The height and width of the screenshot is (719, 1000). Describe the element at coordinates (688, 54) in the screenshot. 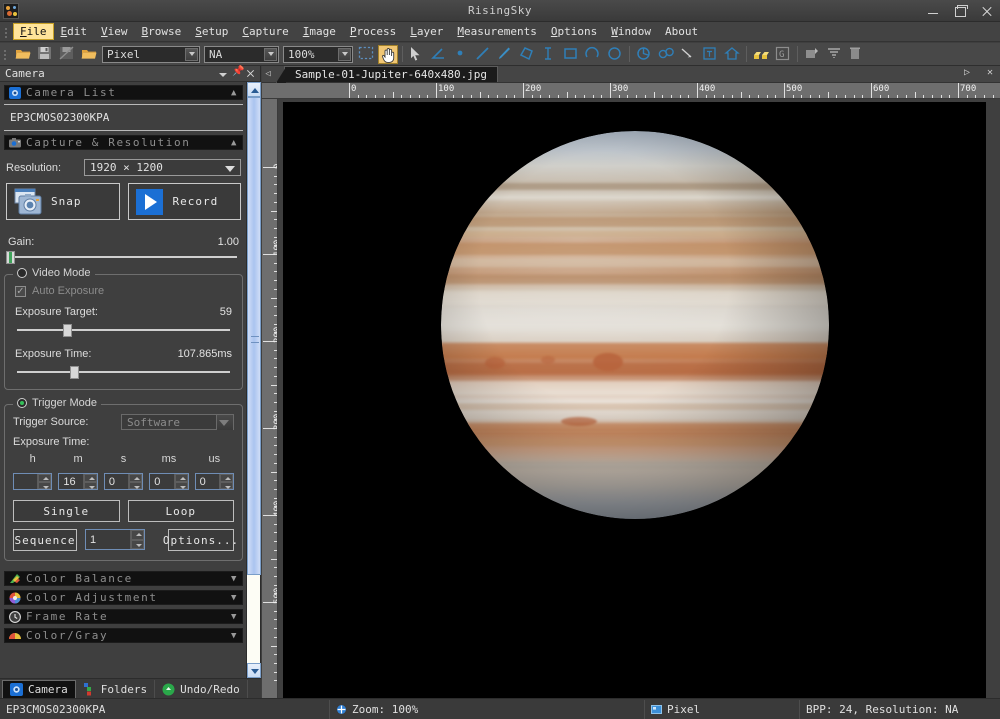

I see `arrow-line-icon` at that location.